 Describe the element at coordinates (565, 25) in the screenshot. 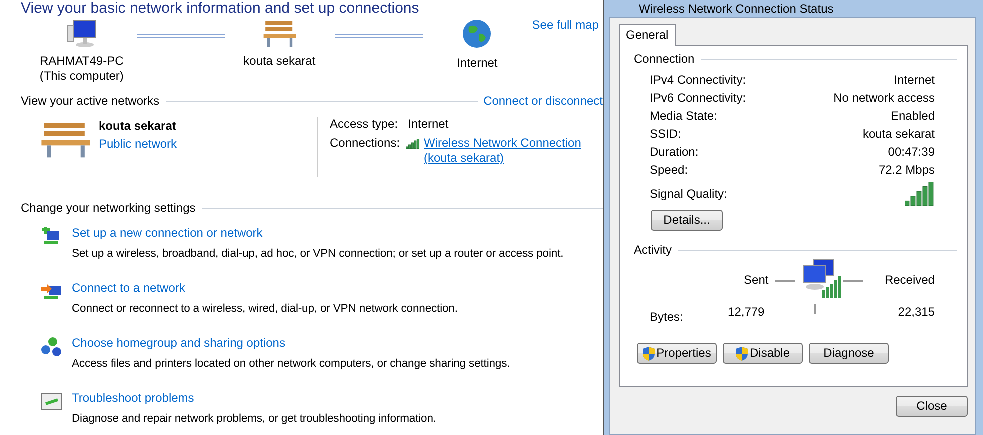

I see `see-full-map-link: See full map` at that location.